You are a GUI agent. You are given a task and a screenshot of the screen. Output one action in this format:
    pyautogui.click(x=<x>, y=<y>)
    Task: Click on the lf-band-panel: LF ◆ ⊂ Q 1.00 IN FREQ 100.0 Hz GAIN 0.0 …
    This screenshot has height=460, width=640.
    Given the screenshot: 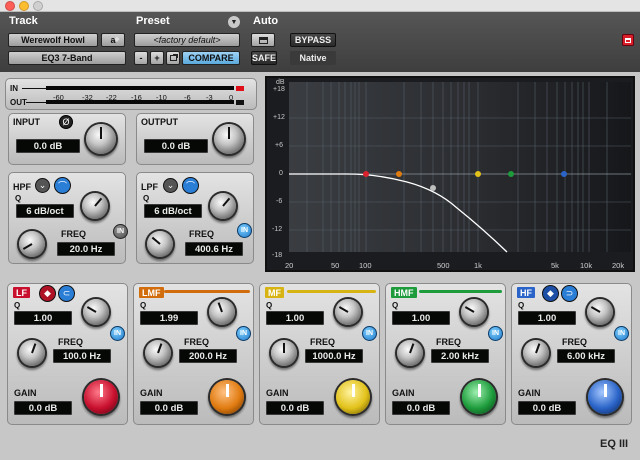 What is the action you would take?
    pyautogui.click(x=67, y=354)
    